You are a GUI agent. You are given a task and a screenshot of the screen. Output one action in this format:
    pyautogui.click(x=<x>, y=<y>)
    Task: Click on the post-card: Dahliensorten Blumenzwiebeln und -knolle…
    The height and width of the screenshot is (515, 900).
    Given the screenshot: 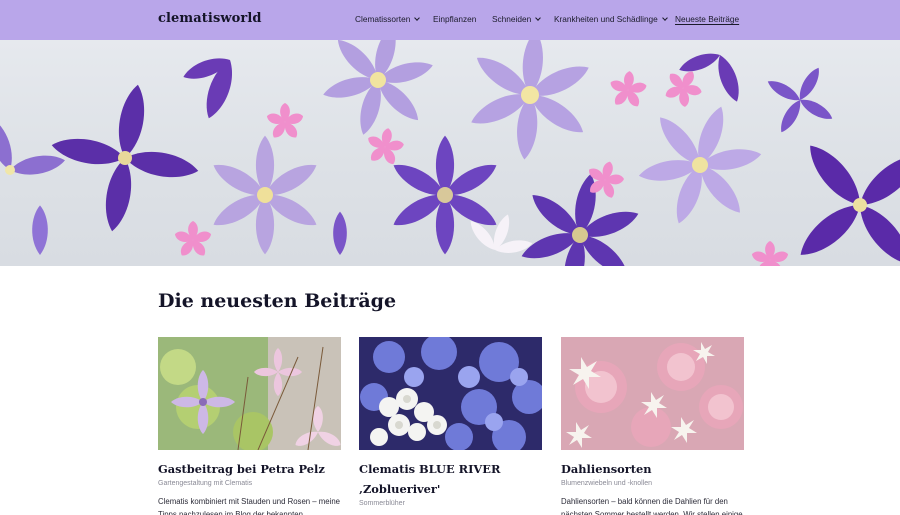 What is the action you would take?
    pyautogui.click(x=652, y=426)
    